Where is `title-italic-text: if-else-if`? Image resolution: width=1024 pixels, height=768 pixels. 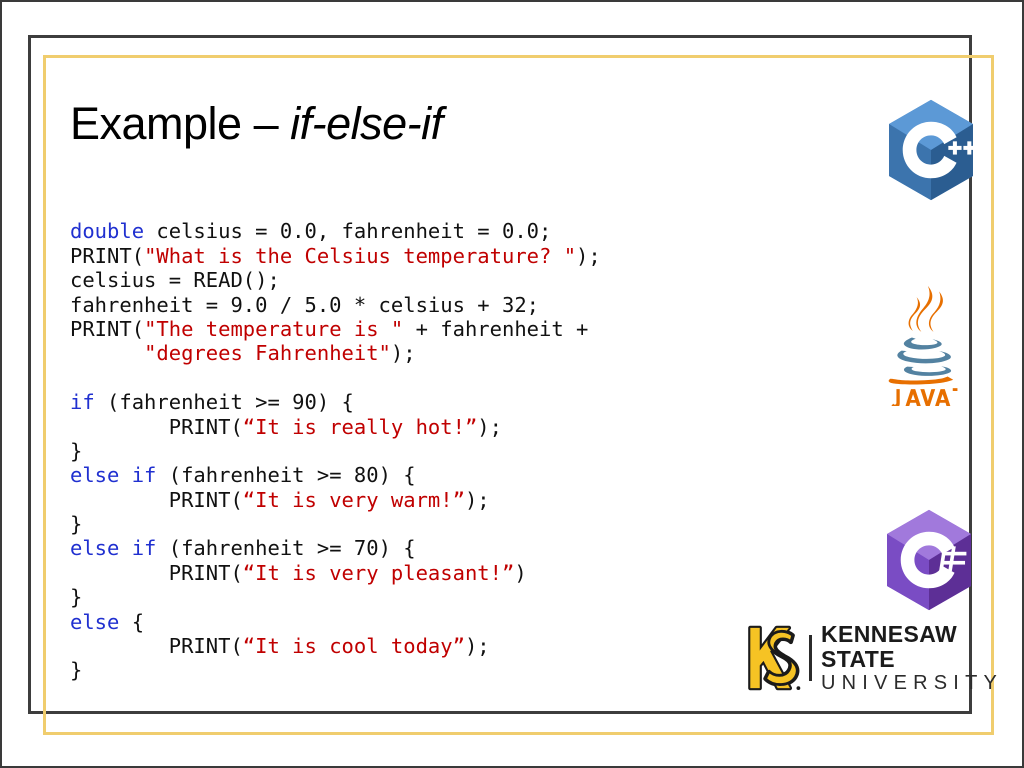 title-italic-text: if-else-if is located at coordinates (366, 123).